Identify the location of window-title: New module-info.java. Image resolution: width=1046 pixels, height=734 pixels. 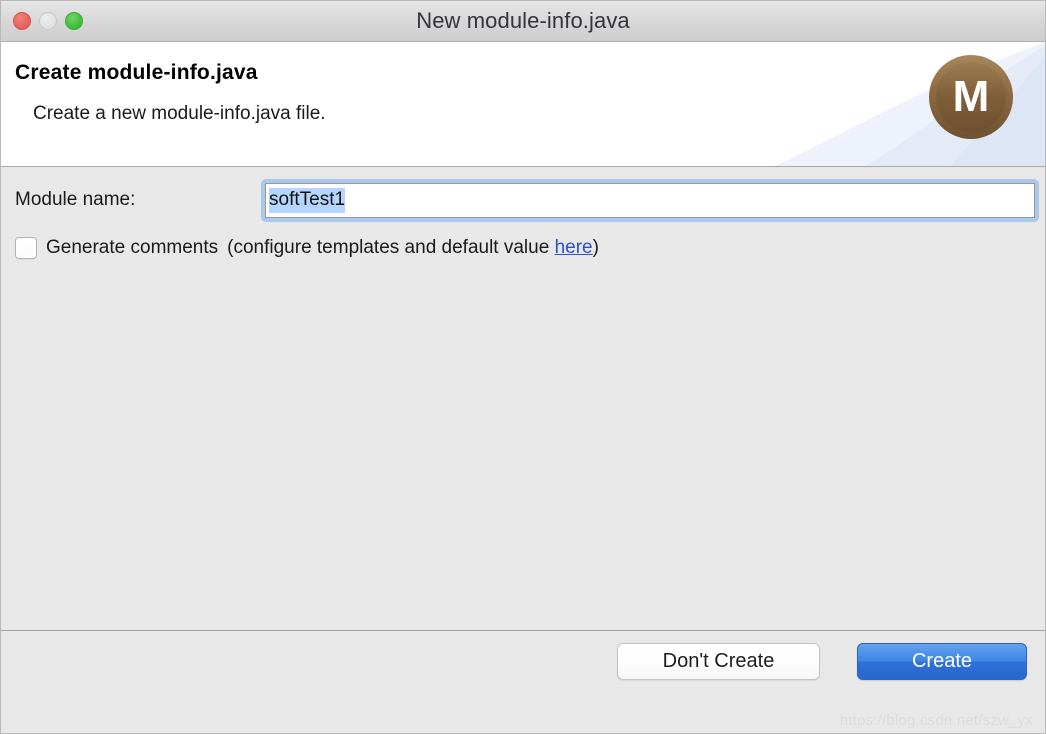
(523, 20).